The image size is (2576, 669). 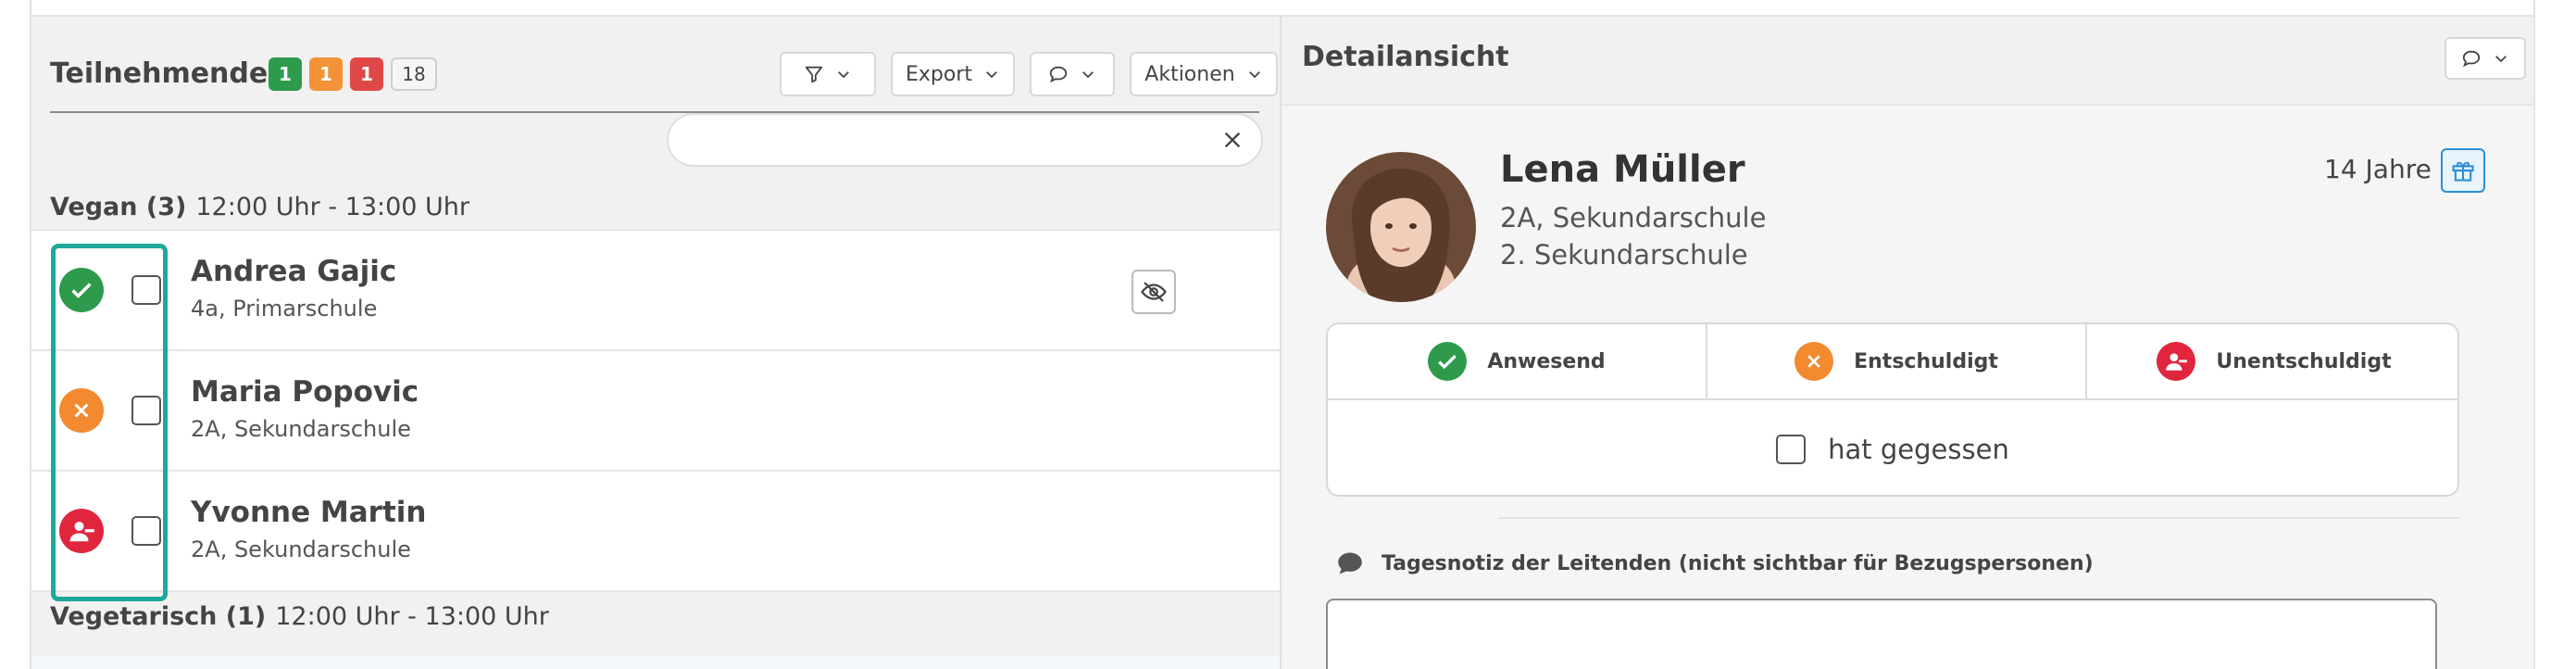 I want to click on excused-option: Entschuldigt, so click(x=1897, y=362).